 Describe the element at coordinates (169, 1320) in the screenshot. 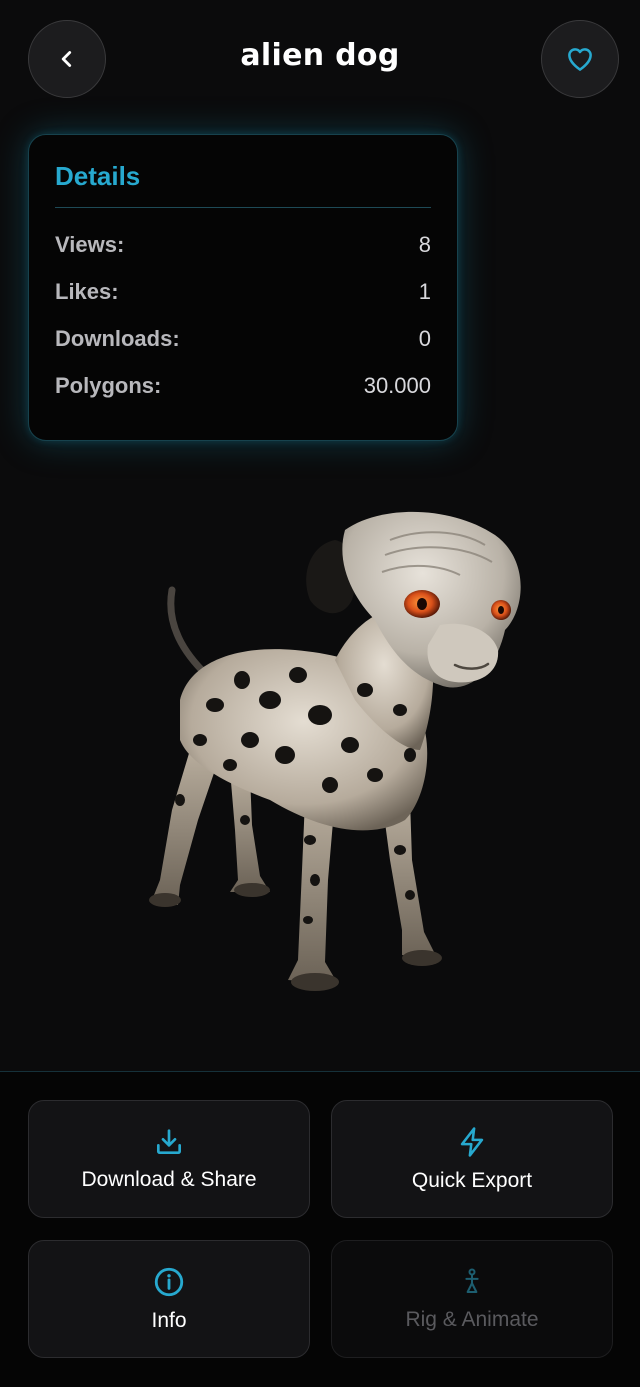

I see `info-label: Info` at that location.